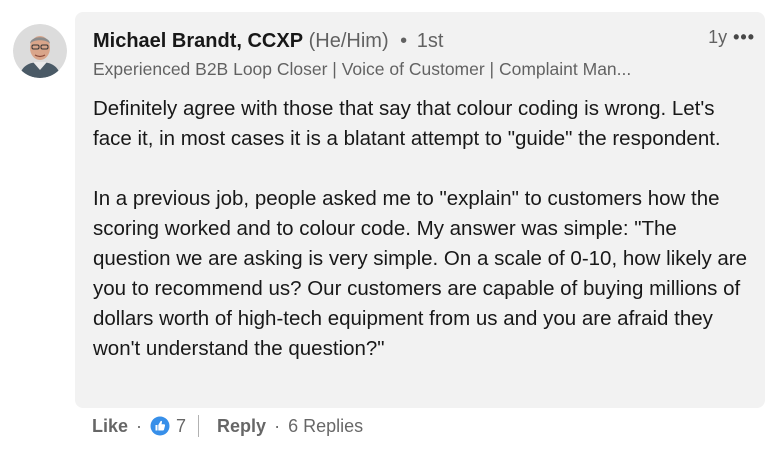 The height and width of the screenshot is (449, 768). Describe the element at coordinates (348, 41) in the screenshot. I see `author-pronouns: (He/Him)` at that location.